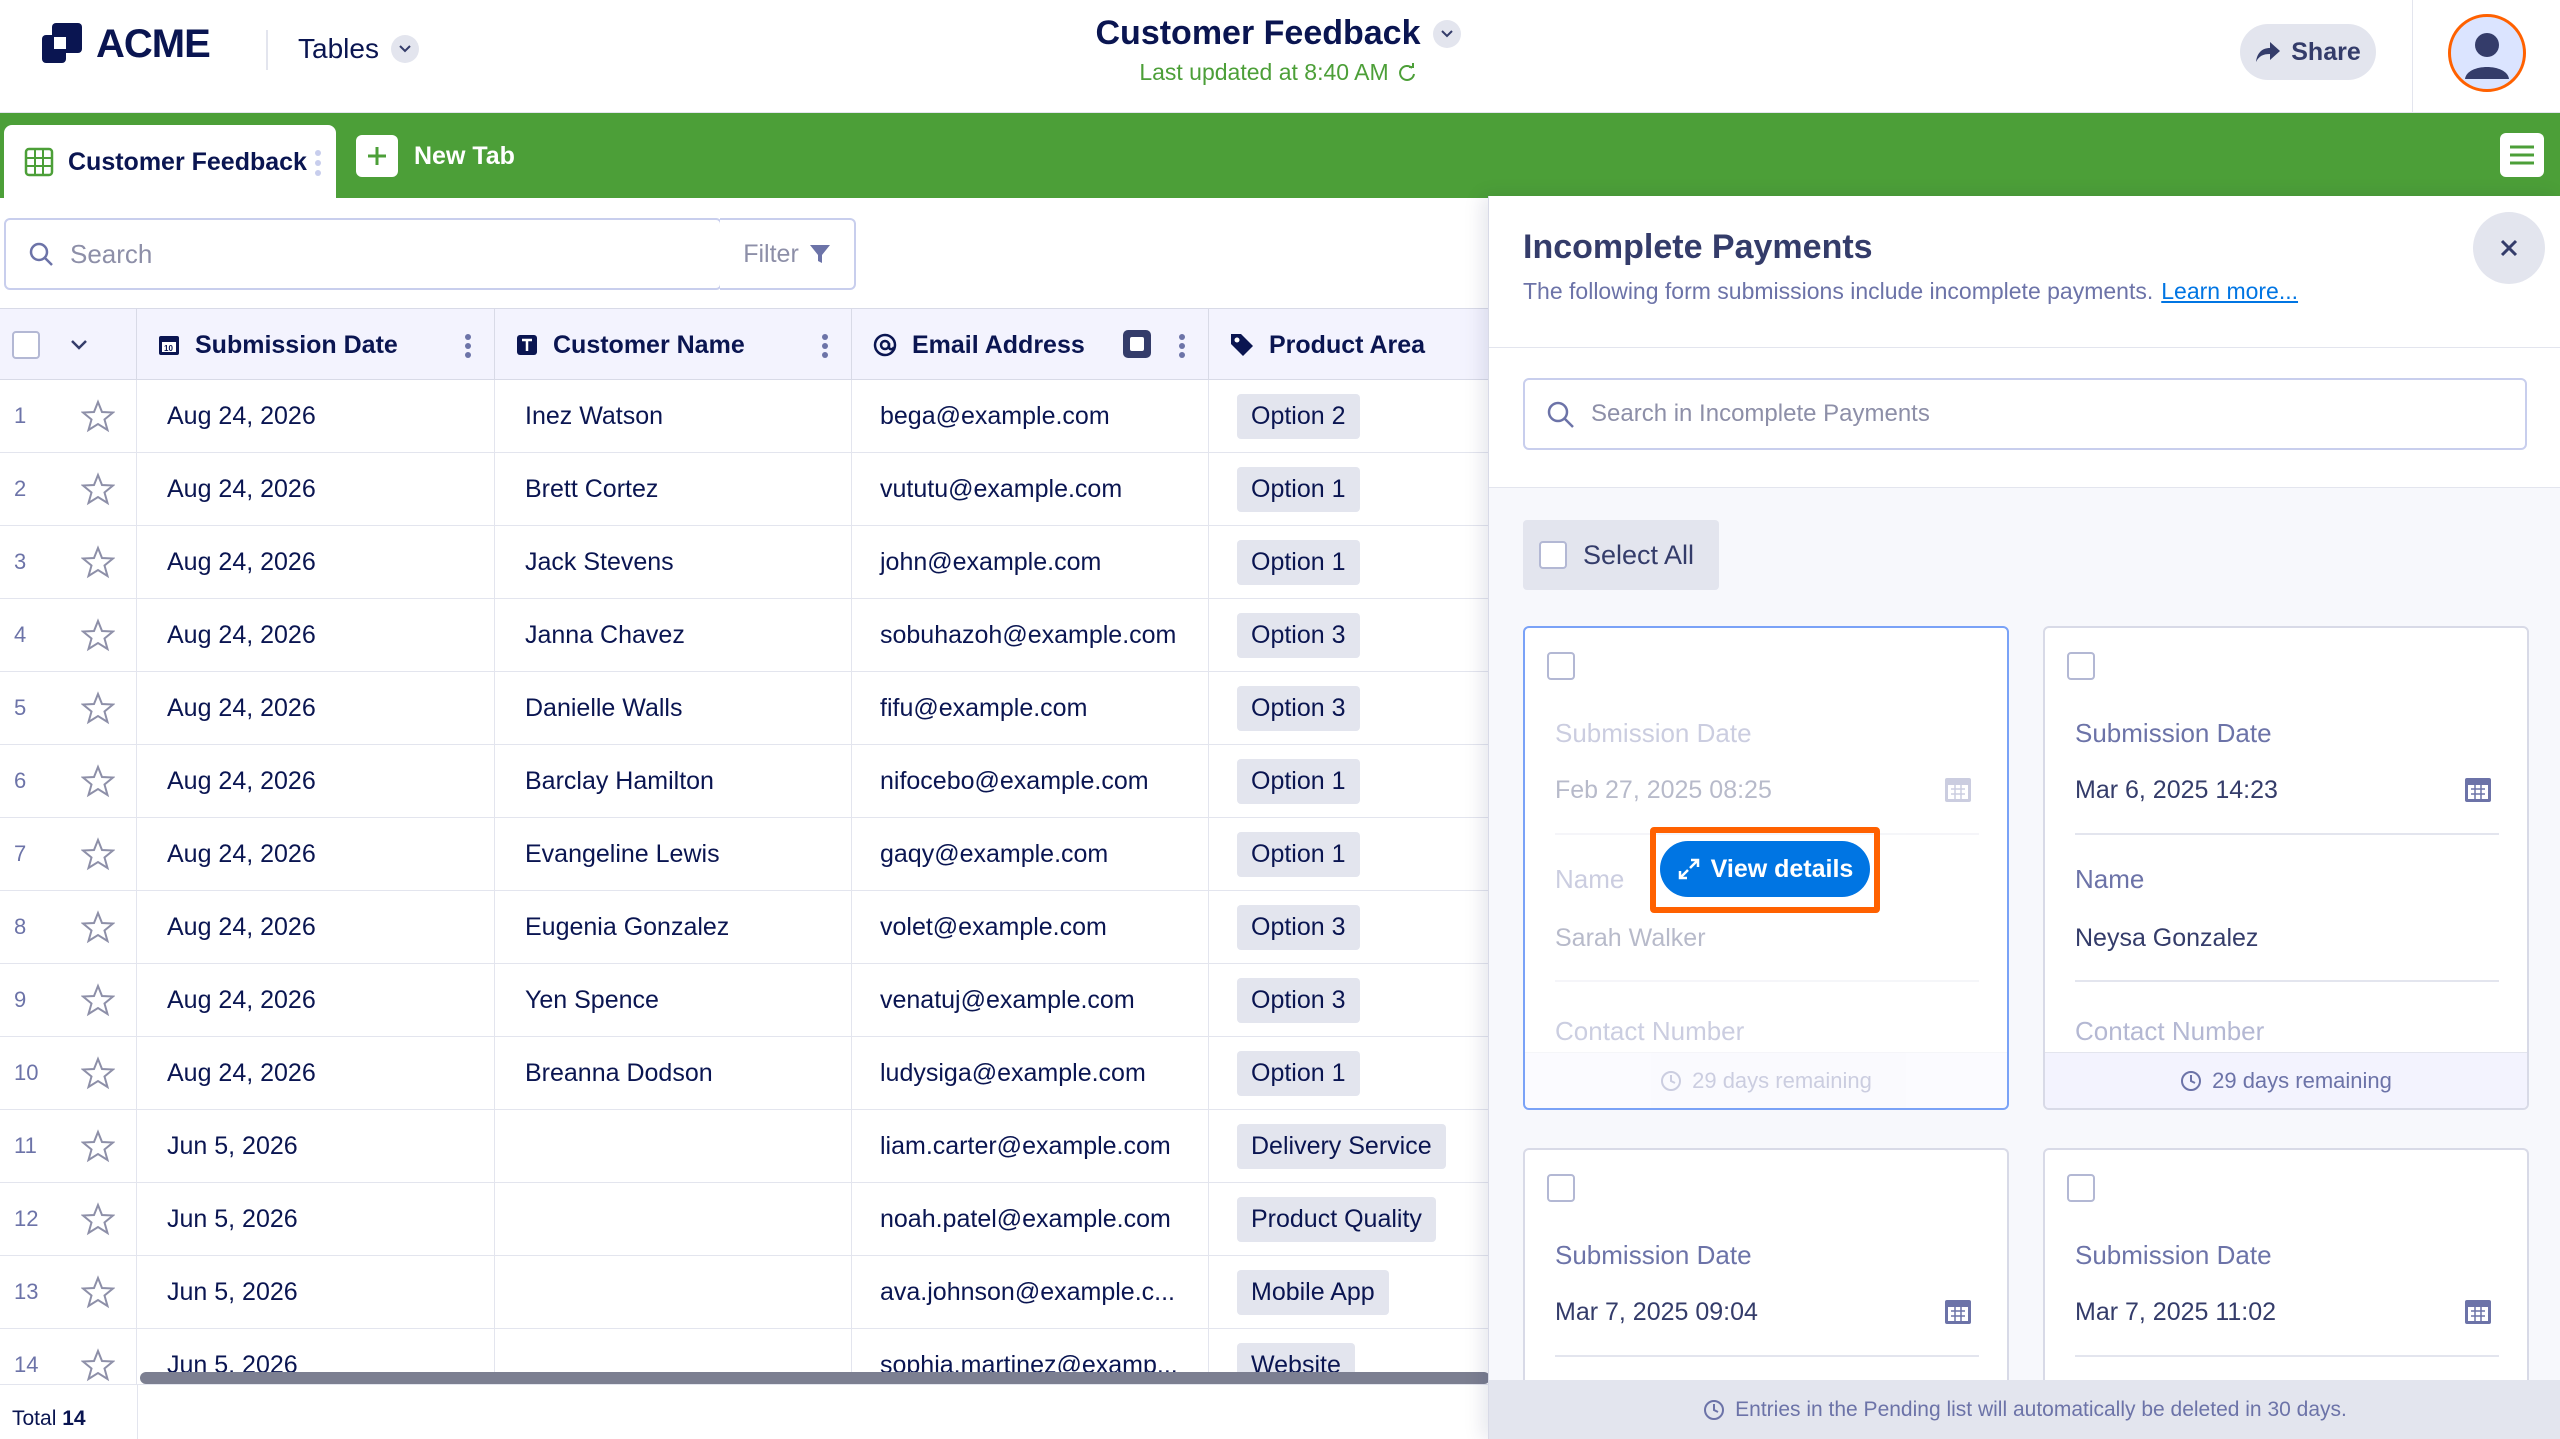  I want to click on product-area-cell: Option 2, so click(1349, 416).